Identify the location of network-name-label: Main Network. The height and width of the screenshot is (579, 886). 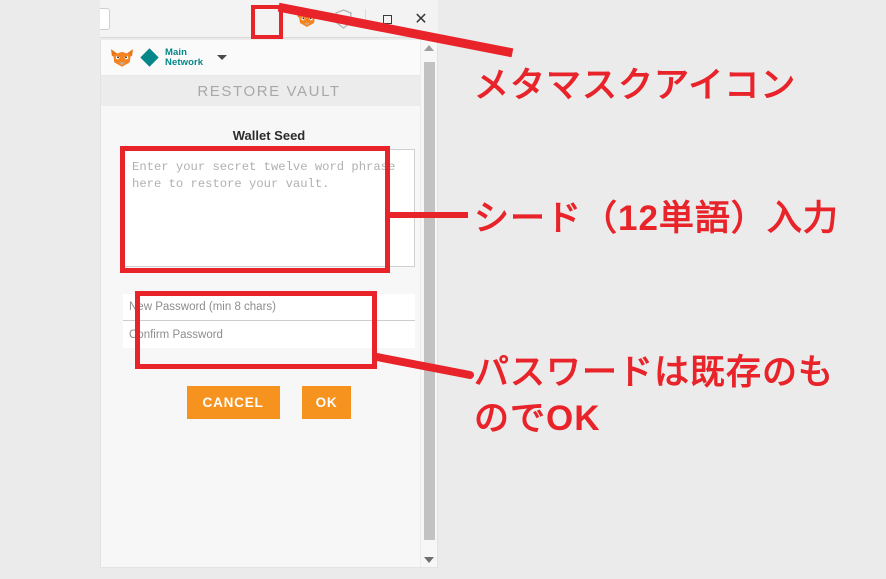
(187, 57).